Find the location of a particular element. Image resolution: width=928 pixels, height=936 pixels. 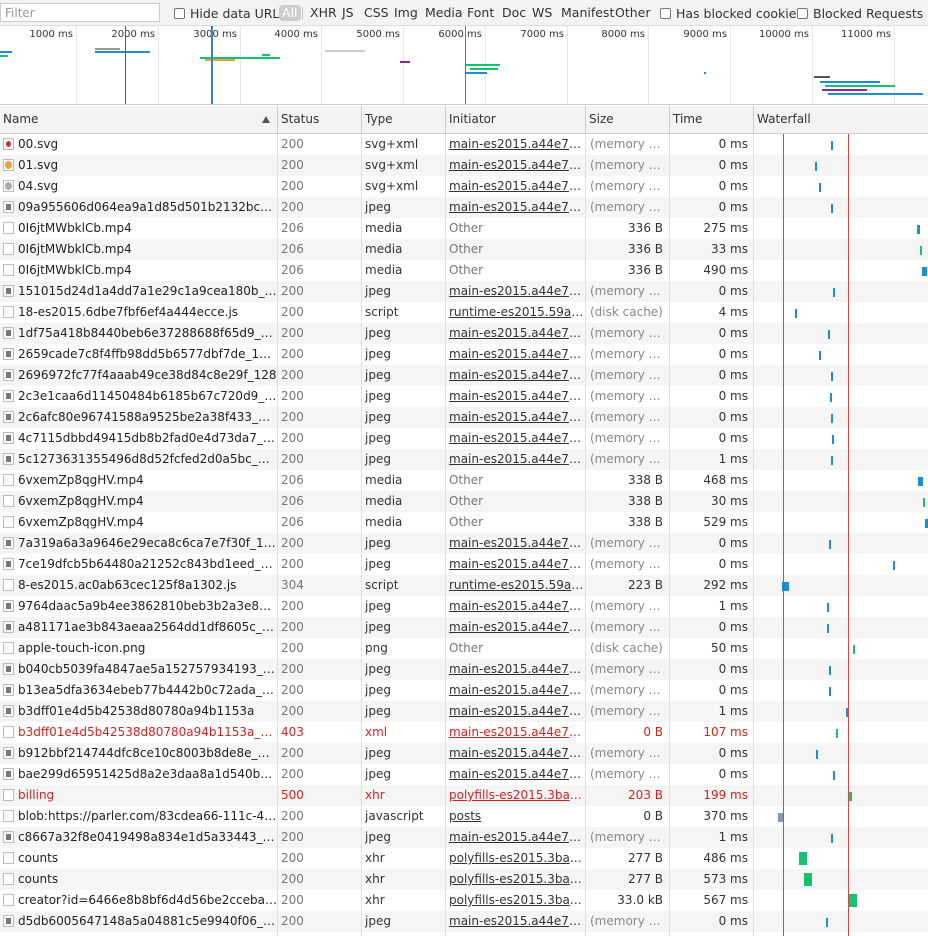

type-filter-js: JS is located at coordinates (348, 13).